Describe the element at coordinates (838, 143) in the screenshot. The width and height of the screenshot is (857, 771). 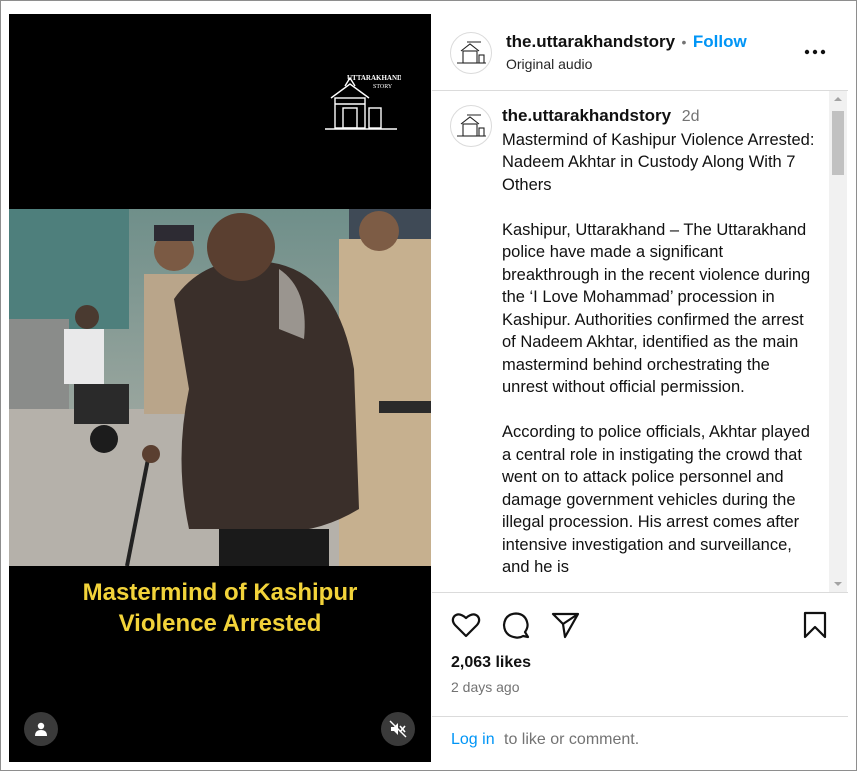
I see `scrollbar-thumb` at that location.